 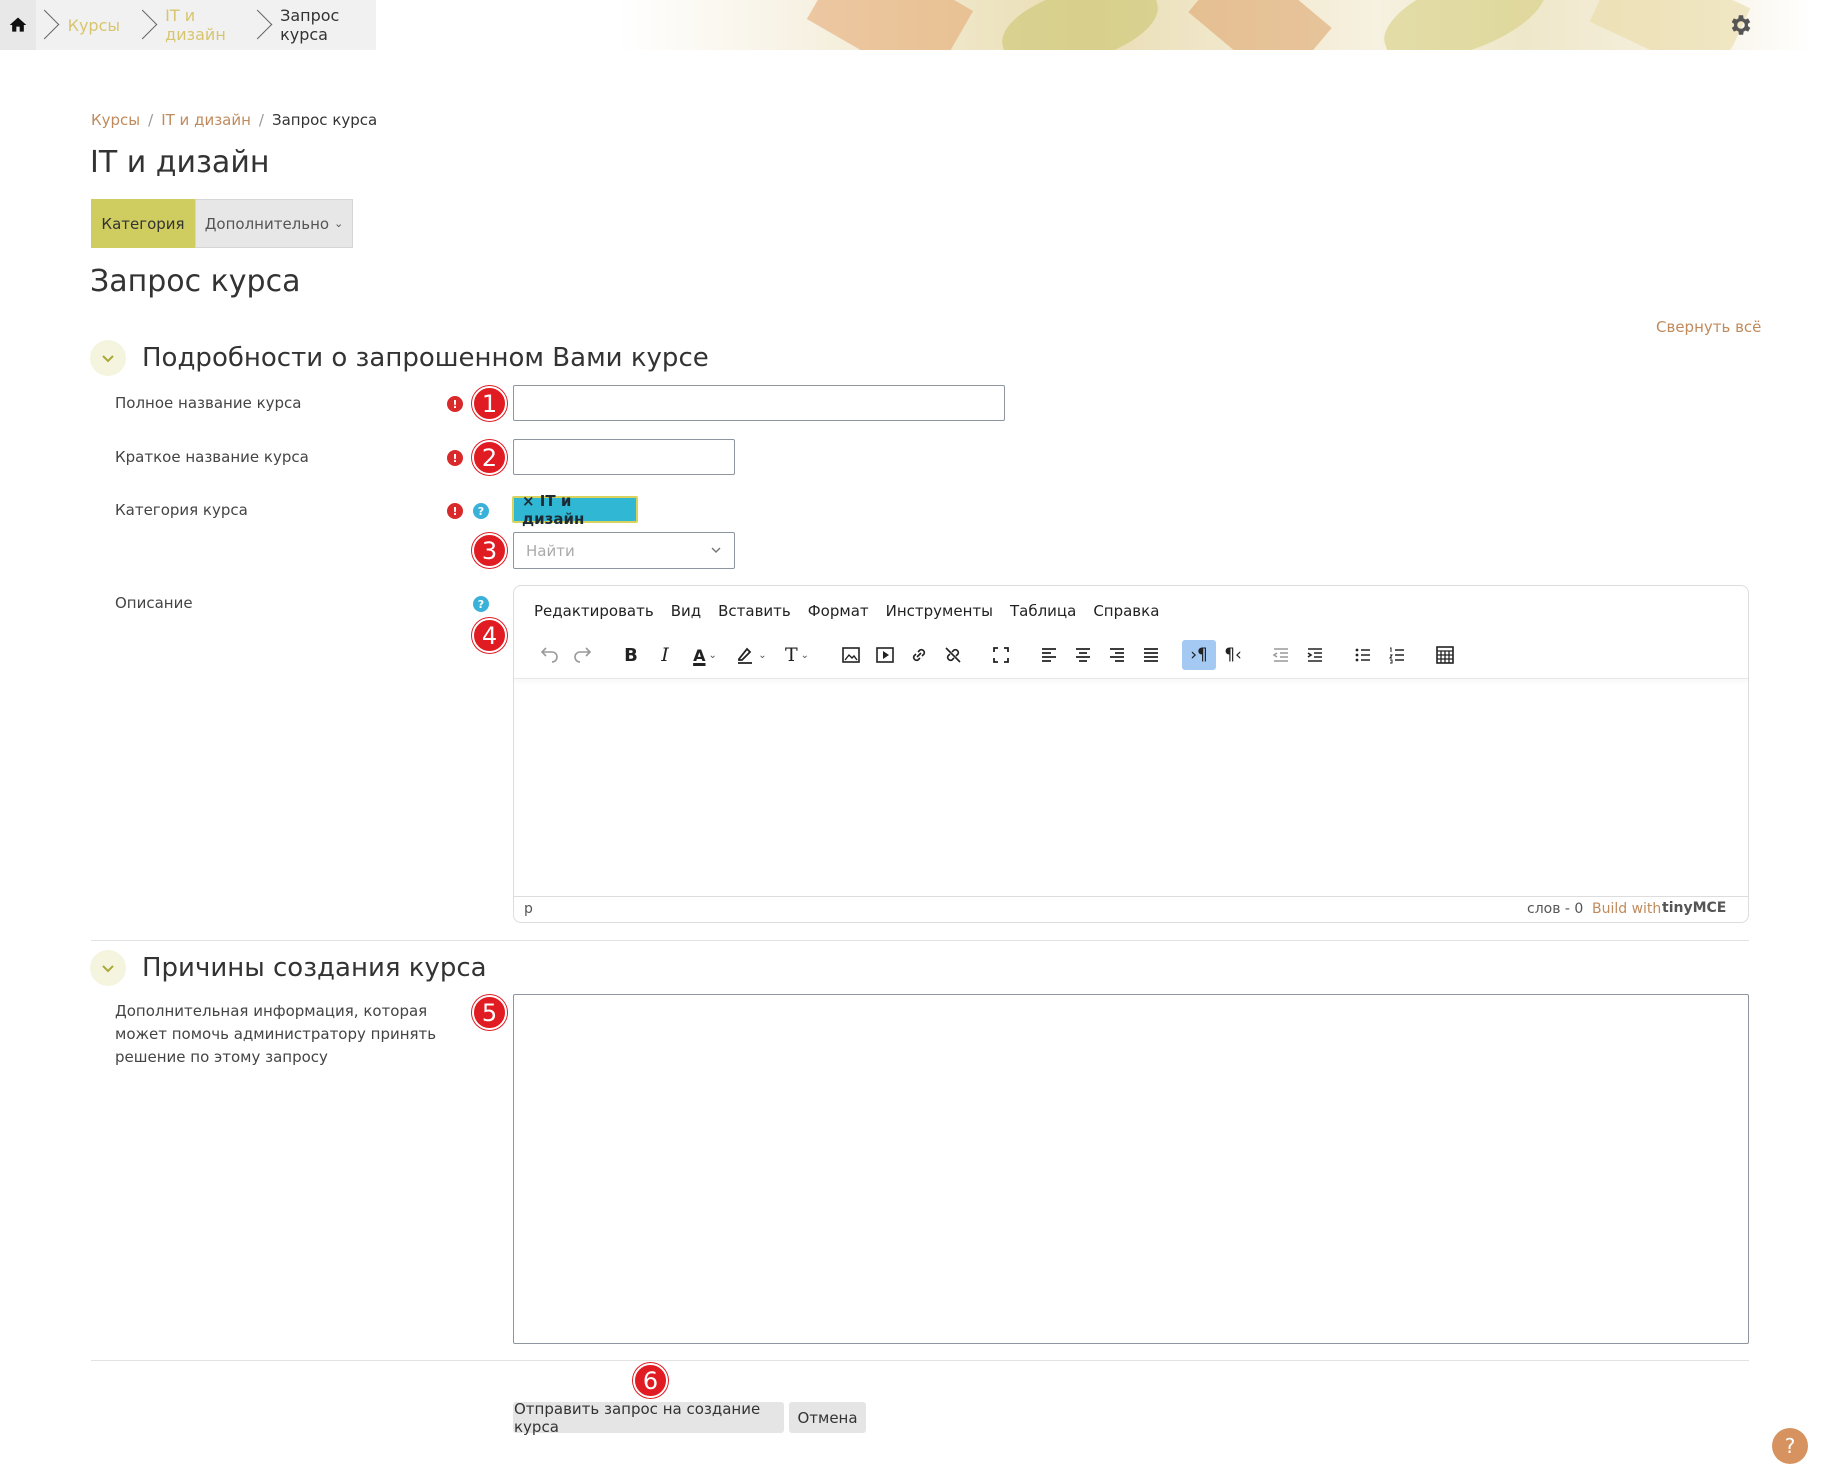 What do you see at coordinates (759, 403) in the screenshot?
I see `fullname-input` at bounding box center [759, 403].